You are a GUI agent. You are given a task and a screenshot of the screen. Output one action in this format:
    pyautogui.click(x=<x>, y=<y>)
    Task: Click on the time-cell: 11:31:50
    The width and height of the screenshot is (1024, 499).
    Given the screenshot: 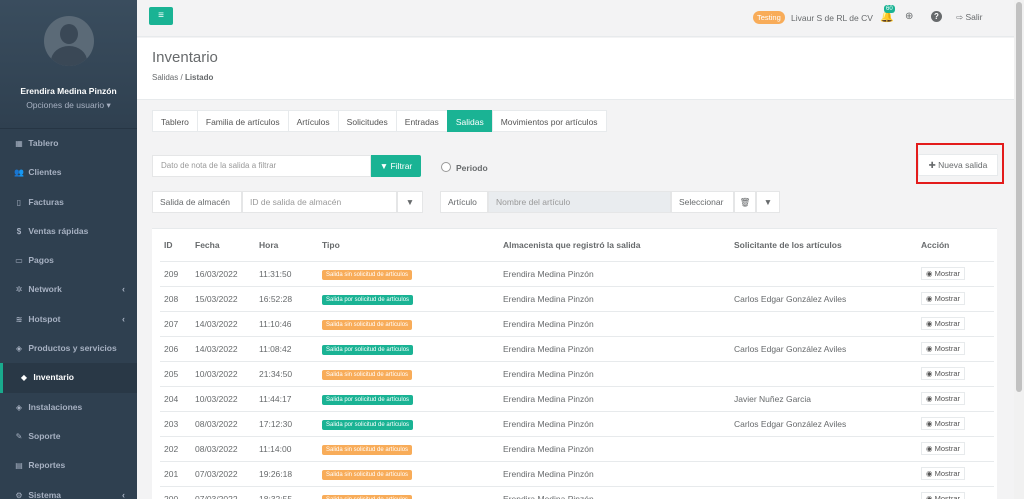 What is the action you would take?
    pyautogui.click(x=286, y=274)
    